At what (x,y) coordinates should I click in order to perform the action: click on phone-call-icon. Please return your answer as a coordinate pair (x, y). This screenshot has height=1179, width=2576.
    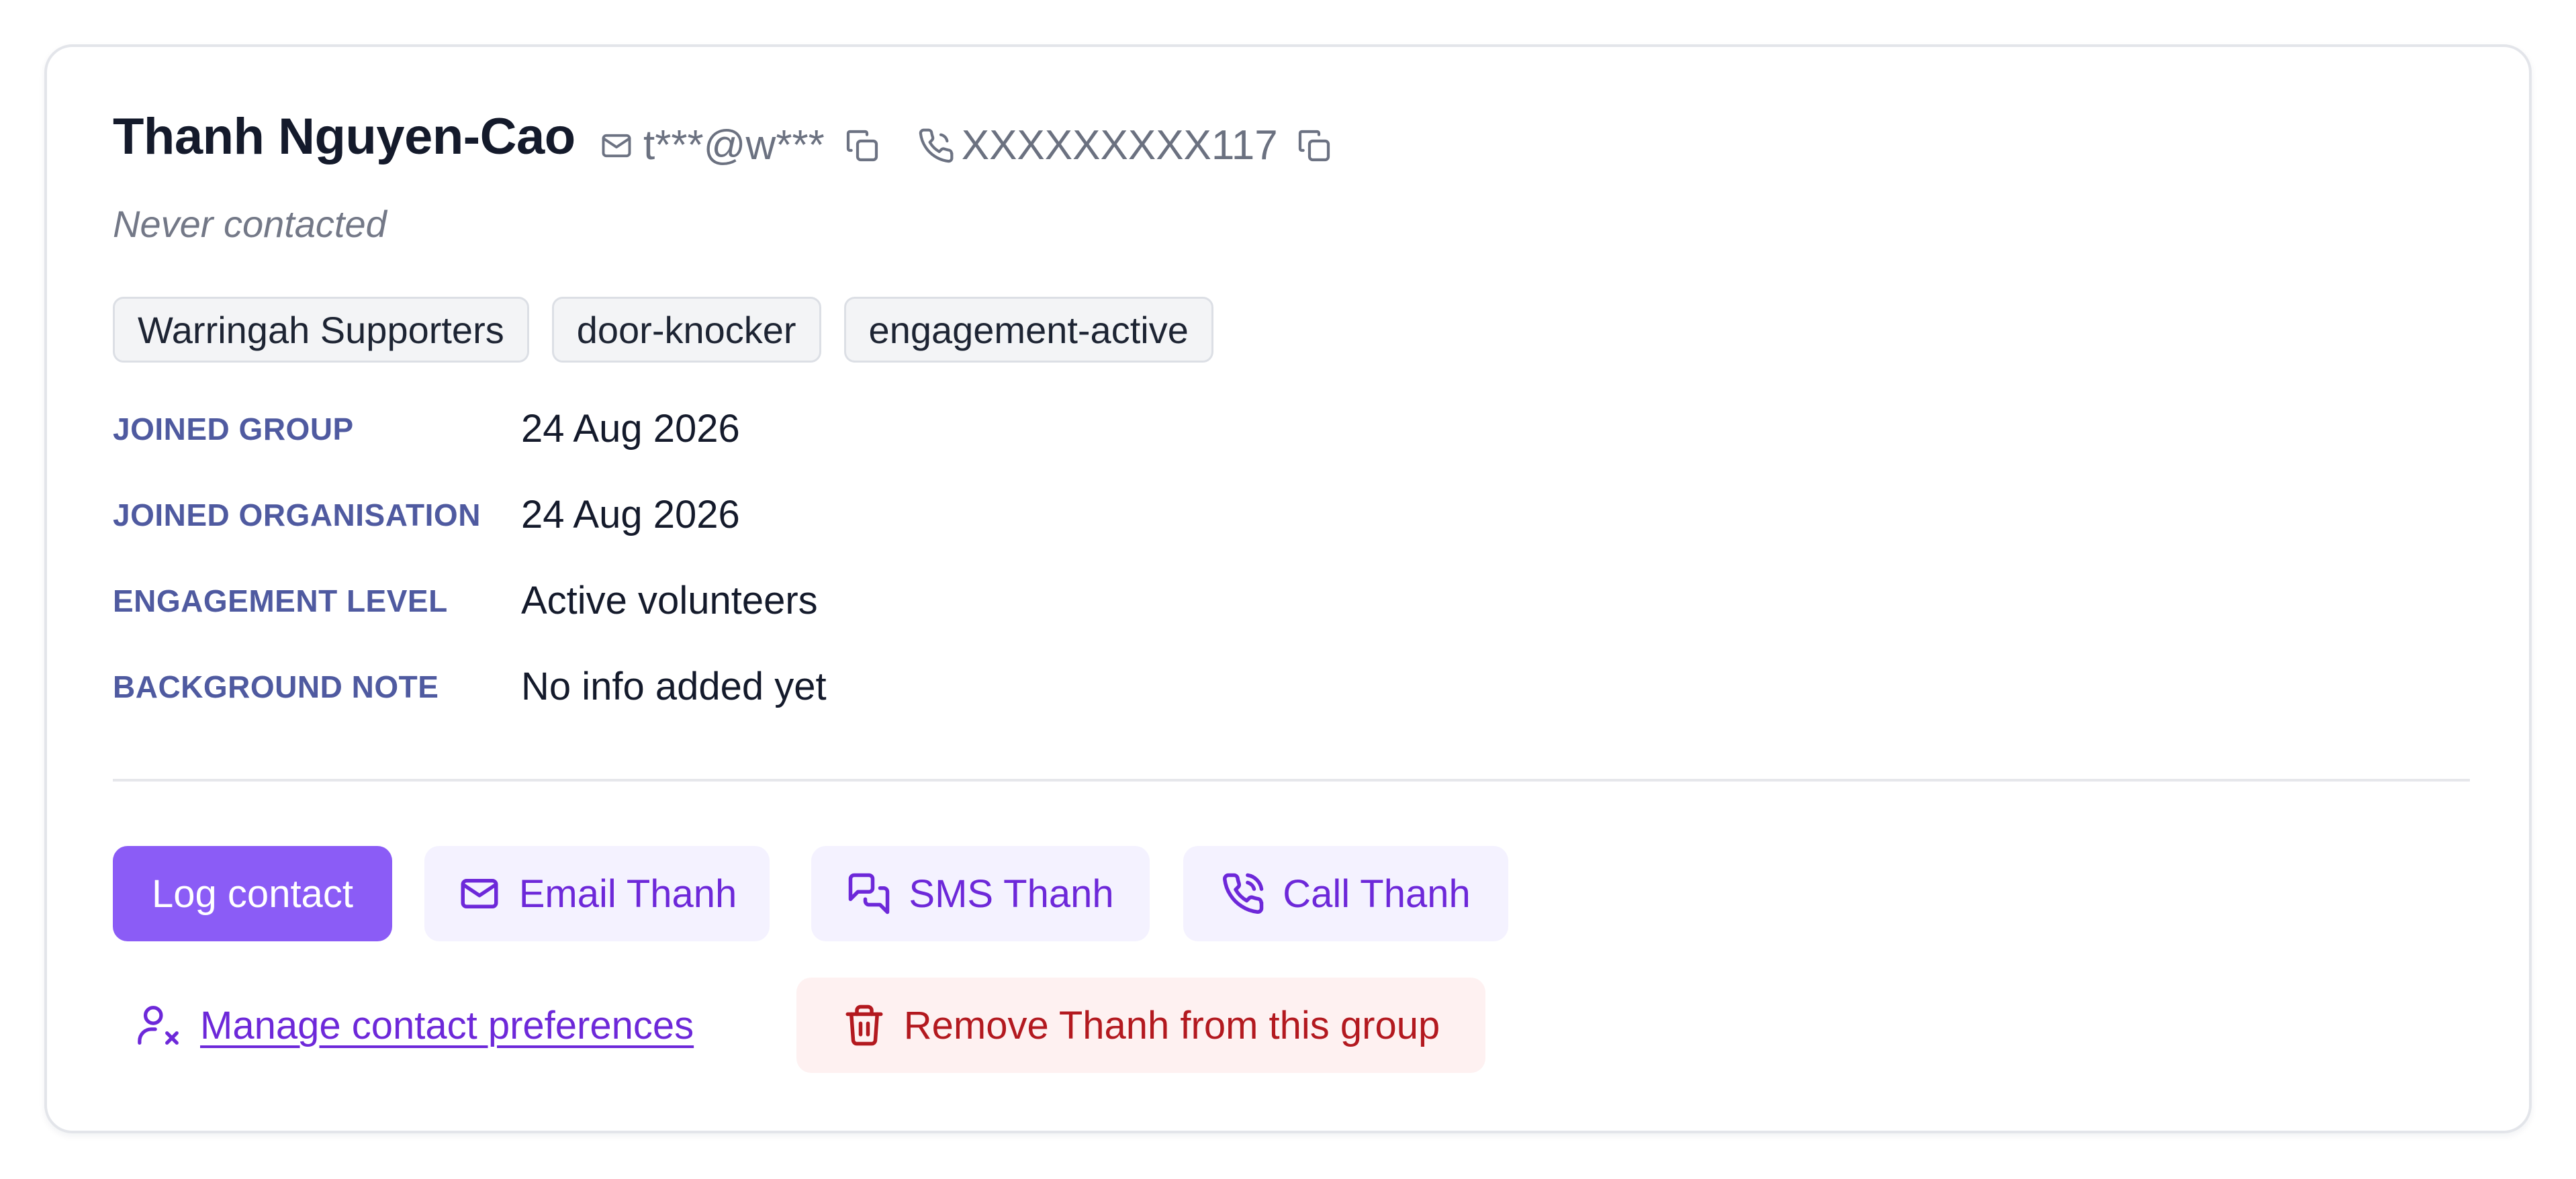
    Looking at the image, I should click on (1252, 893).